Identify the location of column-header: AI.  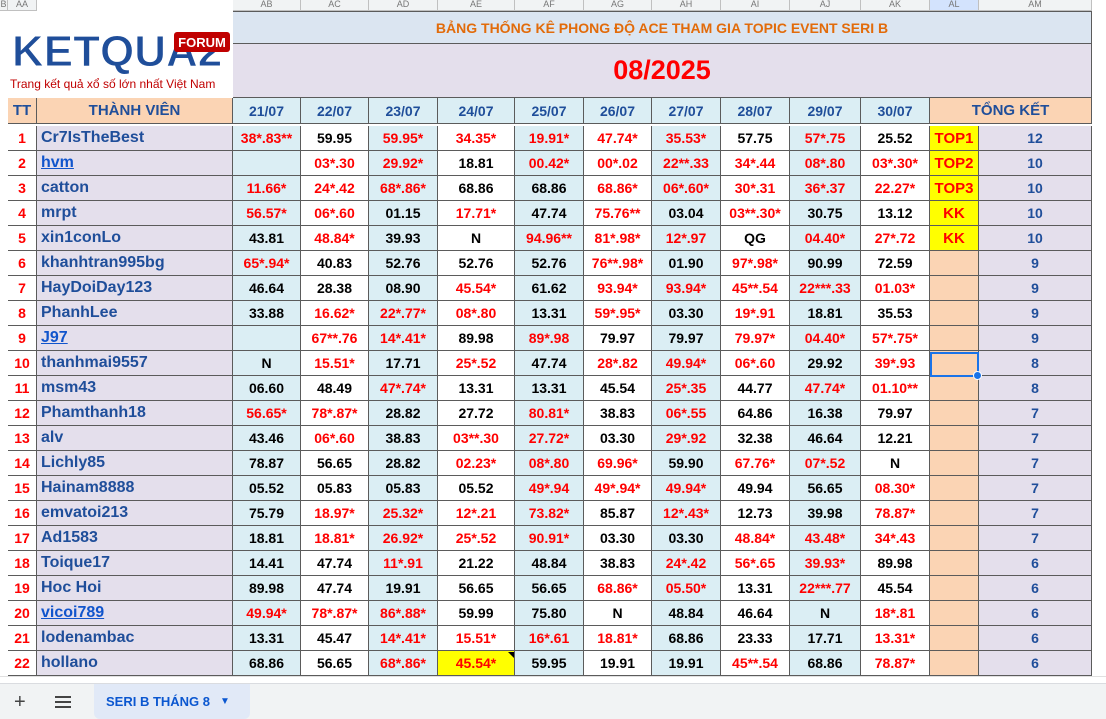
(755, 5).